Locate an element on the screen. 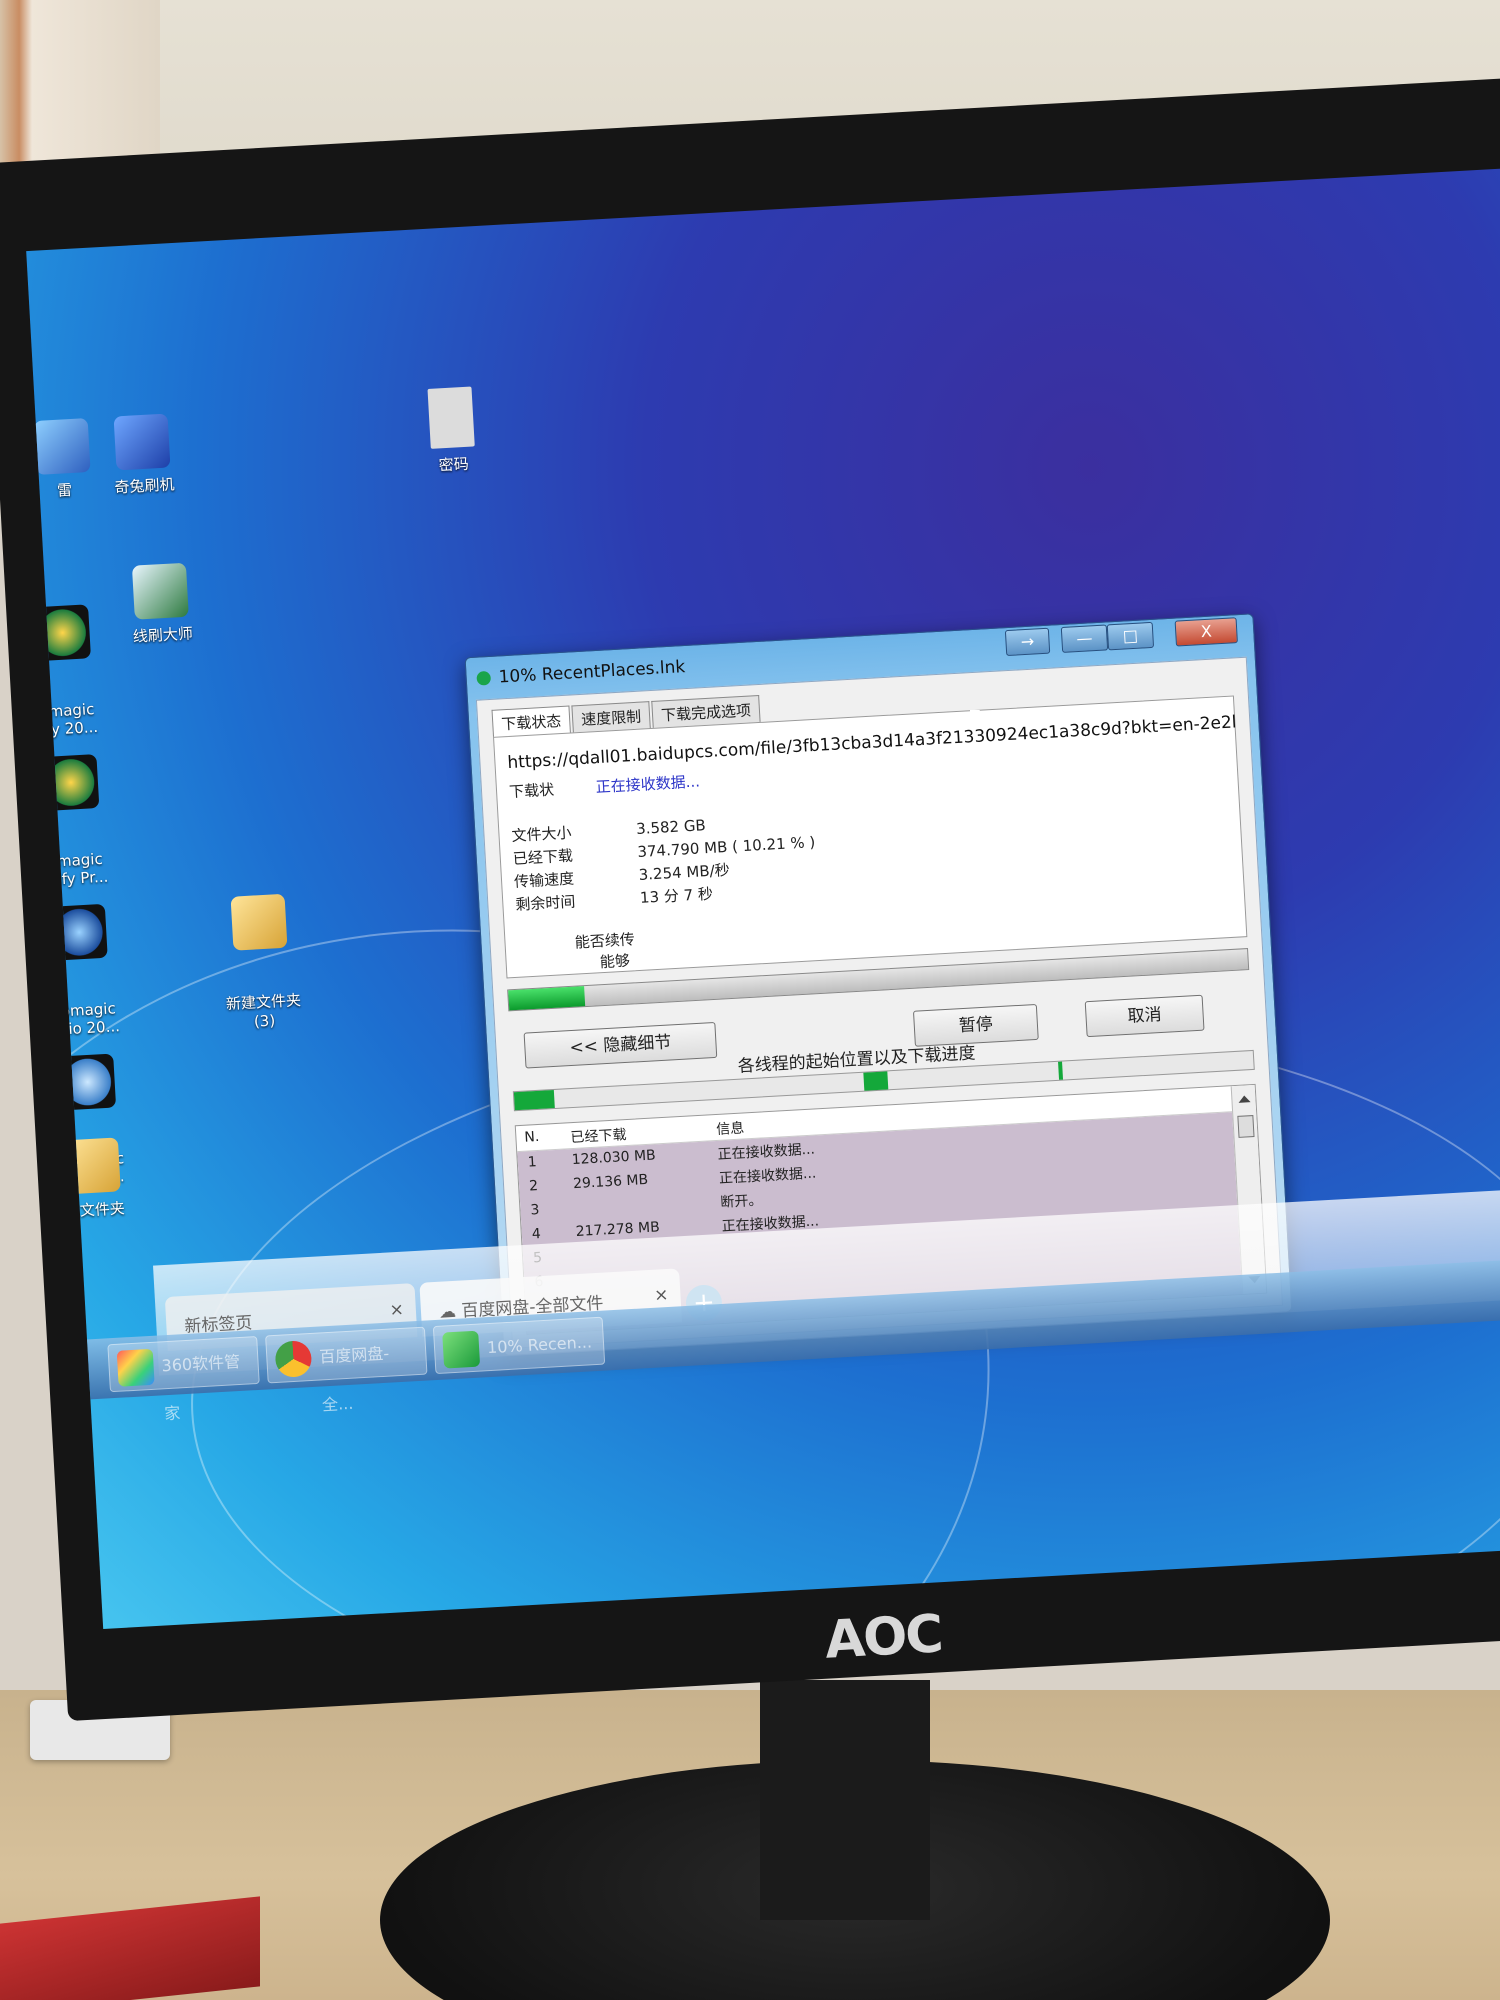 The width and height of the screenshot is (1500, 2000). rabbit-icon is located at coordinates (142, 442).